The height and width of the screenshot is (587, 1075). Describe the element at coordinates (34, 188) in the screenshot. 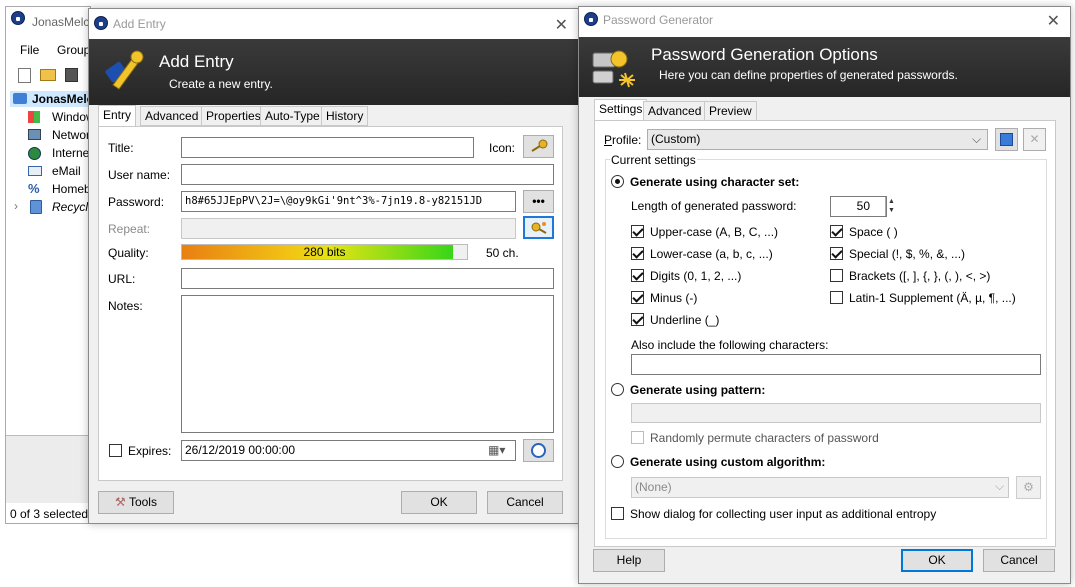

I see `percent-icon: %` at that location.